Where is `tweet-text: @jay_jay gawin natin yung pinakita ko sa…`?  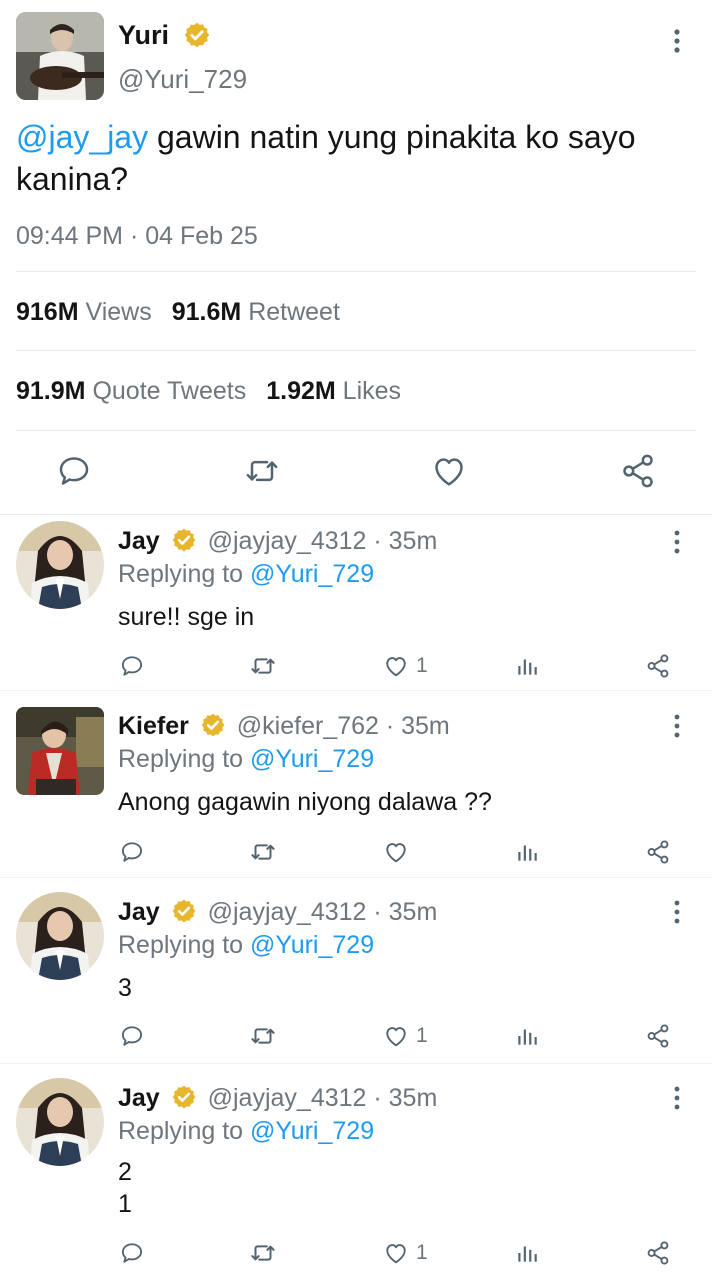 tweet-text: @jay_jay gawin natin yung pinakita ko sa… is located at coordinates (356, 158).